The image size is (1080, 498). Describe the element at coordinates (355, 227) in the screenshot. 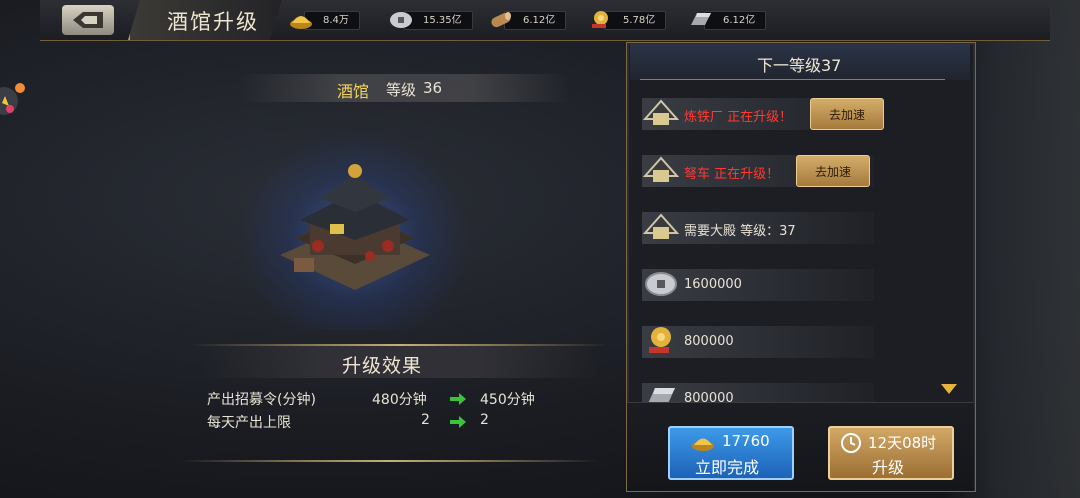

I see `tavern-building-image` at that location.